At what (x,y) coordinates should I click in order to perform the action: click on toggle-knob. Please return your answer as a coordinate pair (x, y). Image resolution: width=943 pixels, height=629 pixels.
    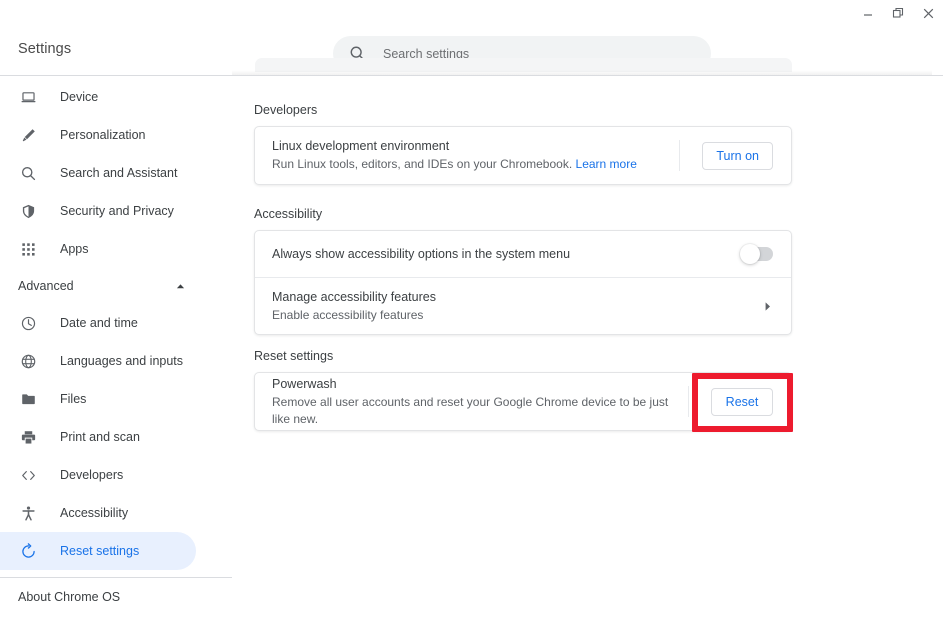
    Looking at the image, I should click on (750, 254).